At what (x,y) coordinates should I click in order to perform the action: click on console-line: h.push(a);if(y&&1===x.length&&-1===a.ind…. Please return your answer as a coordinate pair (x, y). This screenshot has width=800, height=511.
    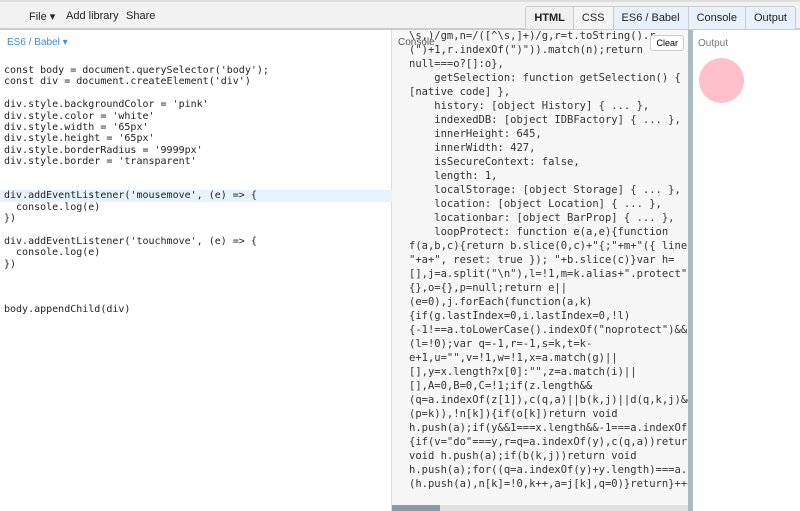
    Looking at the image, I should click on (548, 428).